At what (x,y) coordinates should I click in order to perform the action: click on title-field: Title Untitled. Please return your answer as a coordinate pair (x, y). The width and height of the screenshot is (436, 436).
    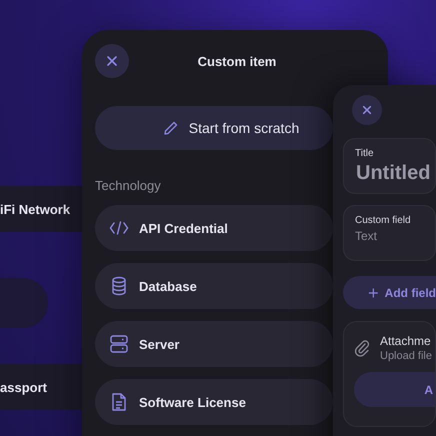
    Looking at the image, I should click on (389, 166).